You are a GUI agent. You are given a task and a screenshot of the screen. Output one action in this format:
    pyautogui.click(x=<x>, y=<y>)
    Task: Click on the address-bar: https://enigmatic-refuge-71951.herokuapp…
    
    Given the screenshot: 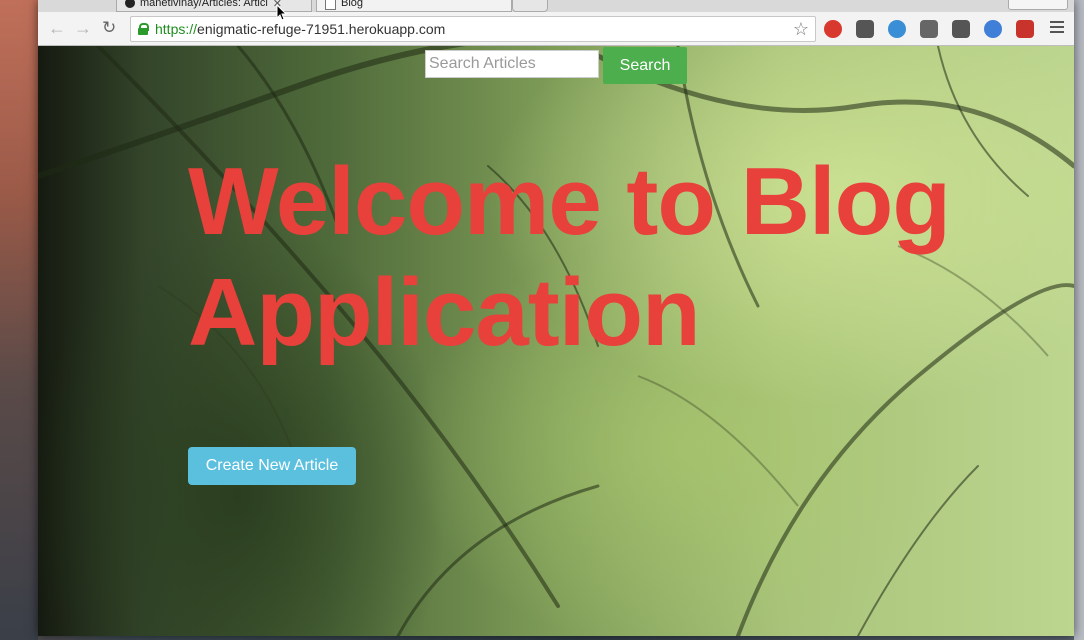 What is the action you would take?
    pyautogui.click(x=473, y=29)
    